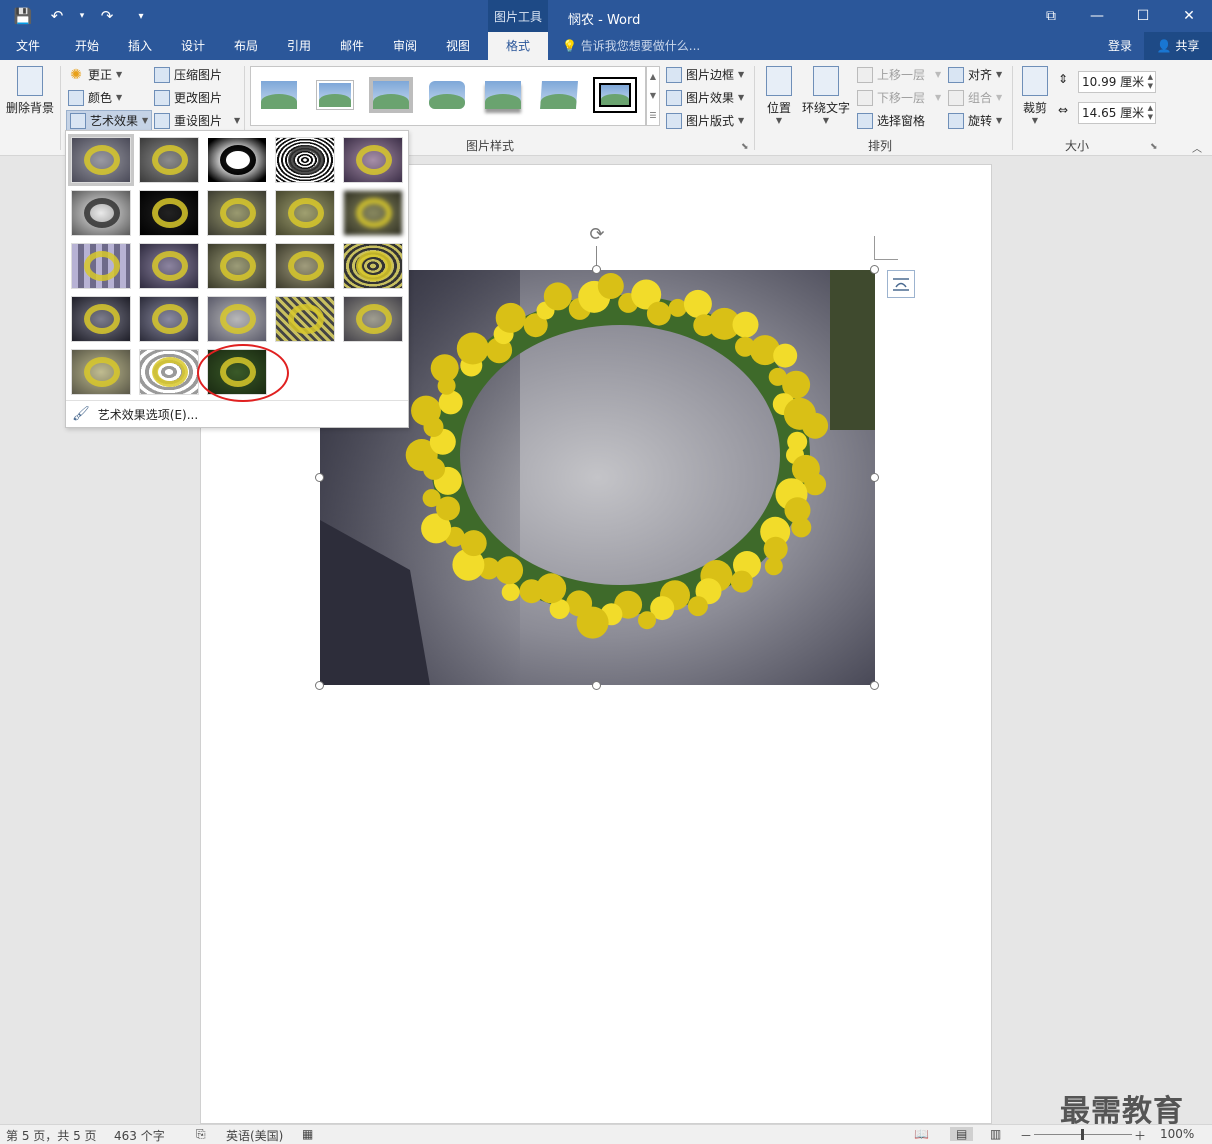 The image size is (1212, 1144). Describe the element at coordinates (975, 74) in the screenshot. I see `align-button: 对齐 ▼` at that location.